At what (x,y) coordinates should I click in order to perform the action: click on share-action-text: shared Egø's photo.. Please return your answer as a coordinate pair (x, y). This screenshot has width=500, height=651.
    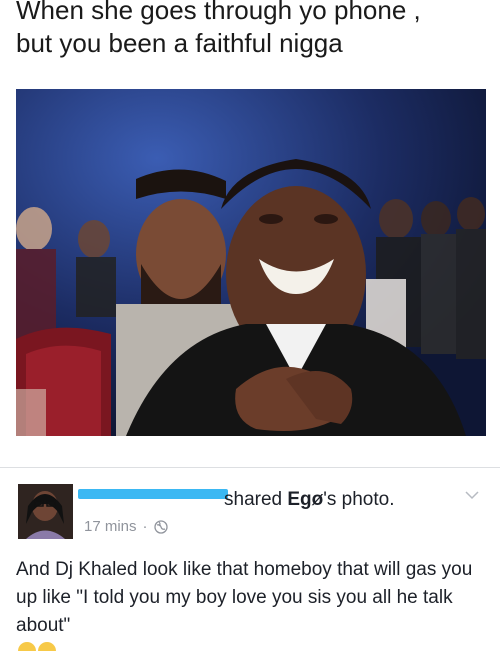
    Looking at the image, I should click on (309, 500).